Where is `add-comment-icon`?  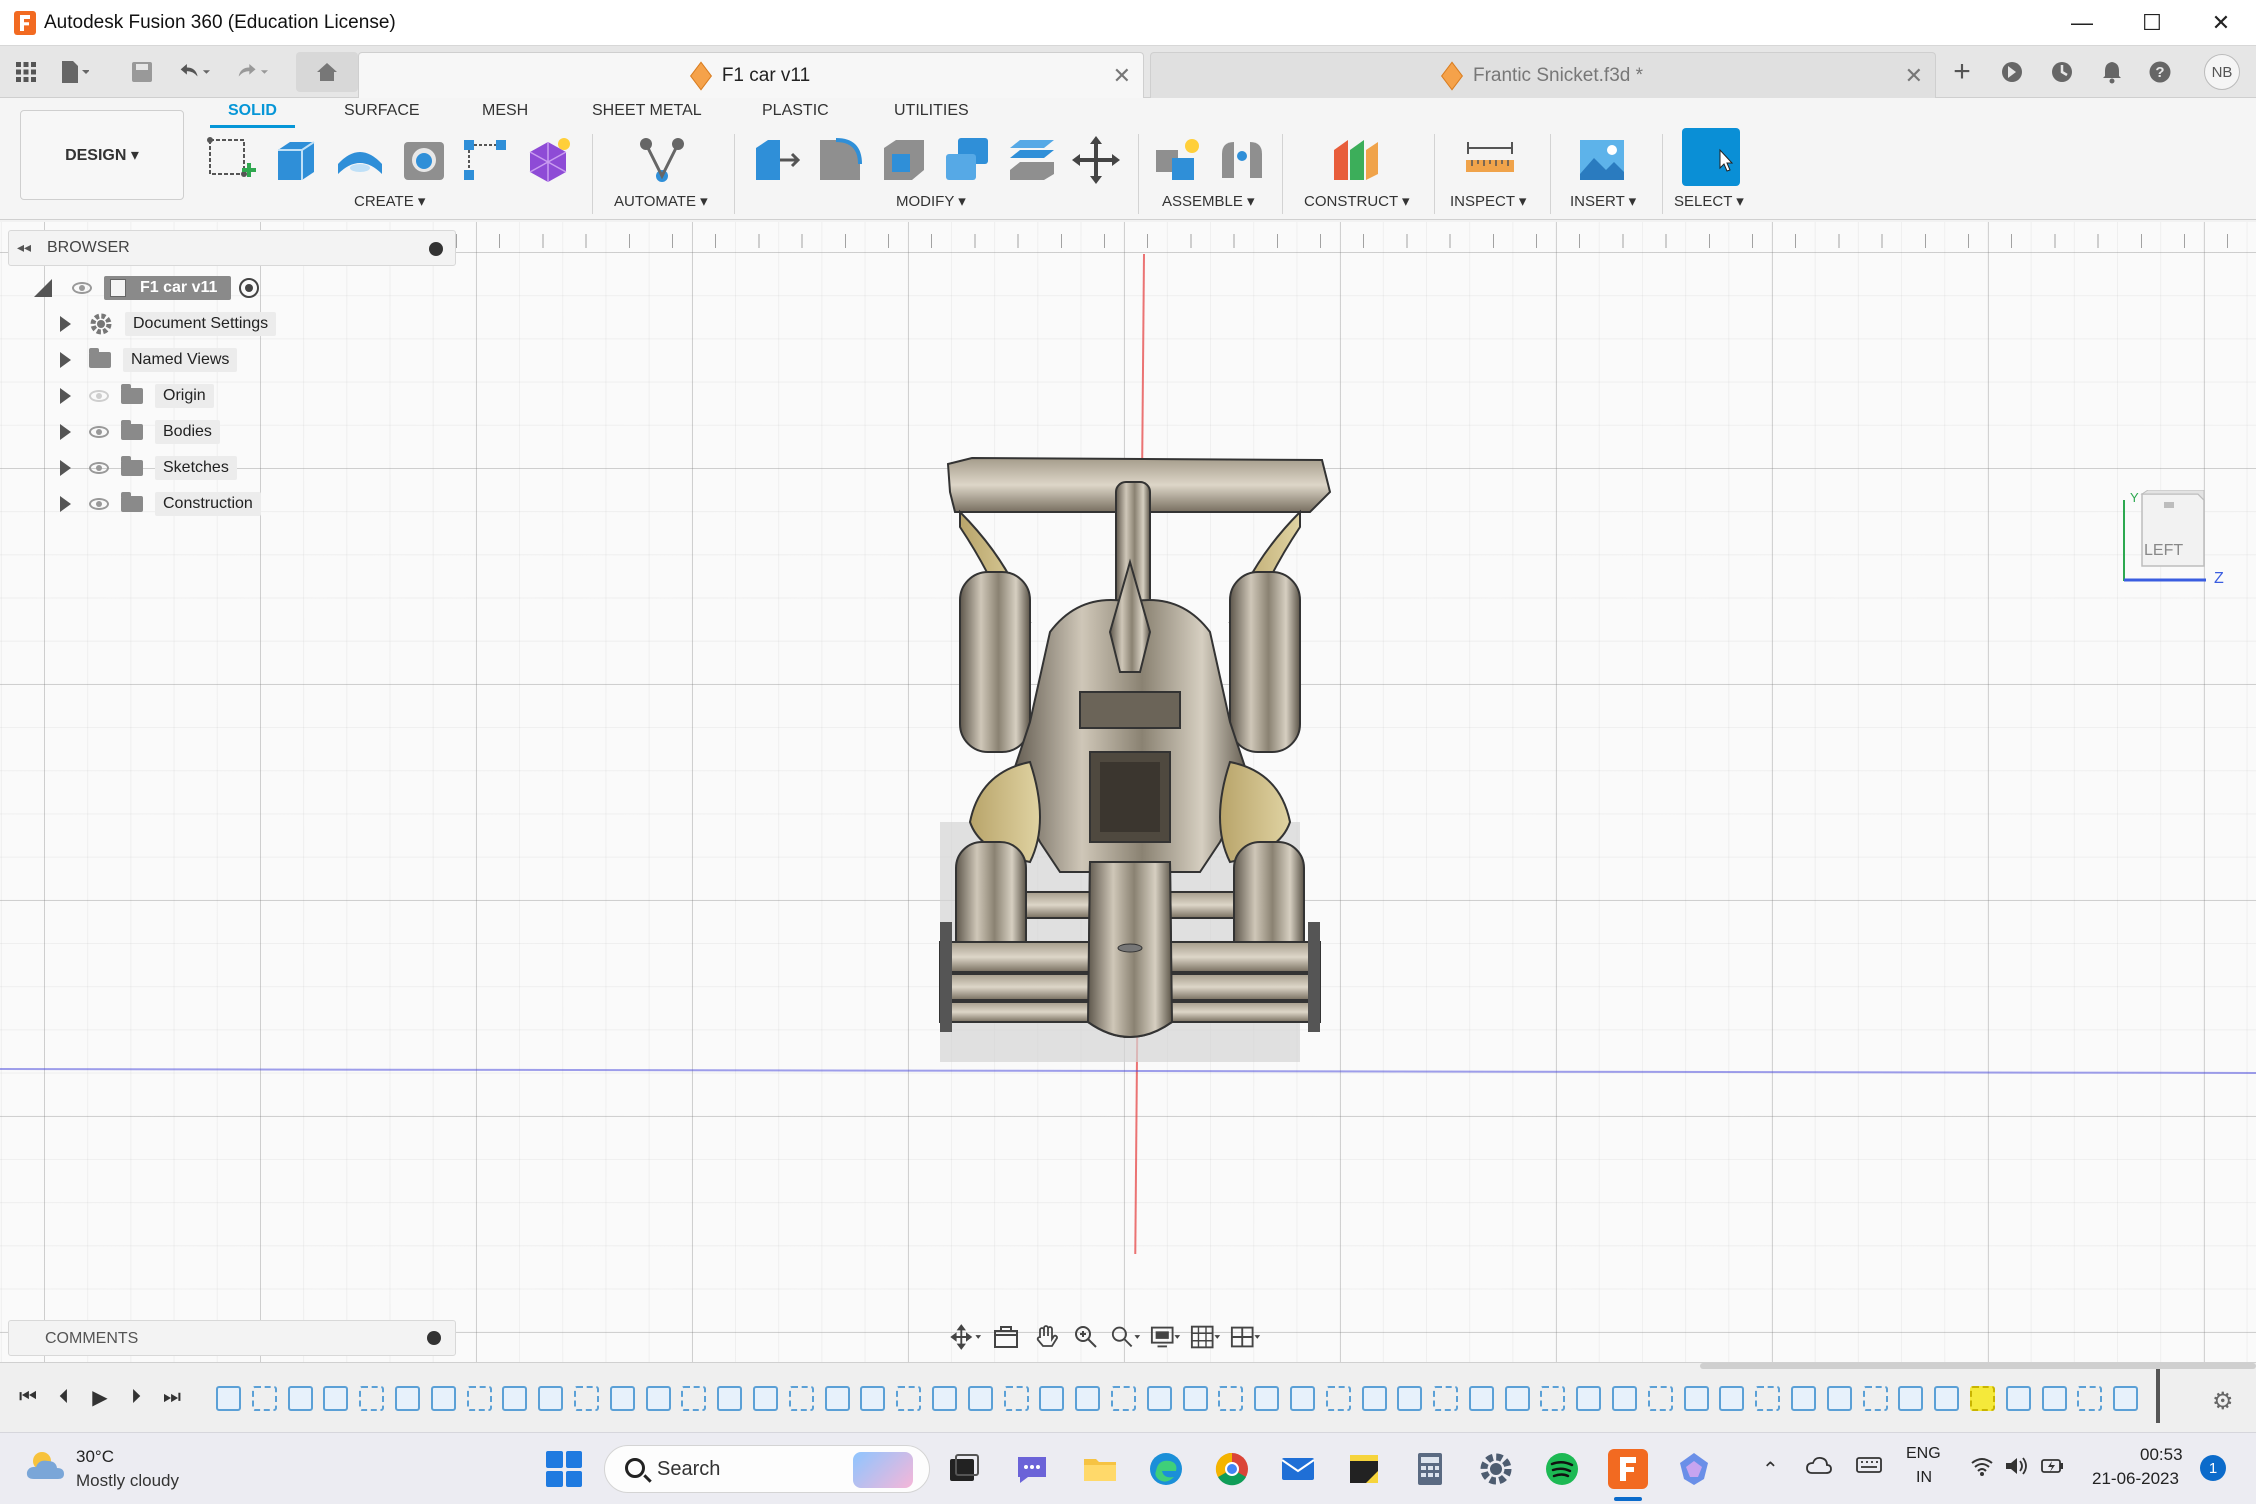 add-comment-icon is located at coordinates (434, 1338).